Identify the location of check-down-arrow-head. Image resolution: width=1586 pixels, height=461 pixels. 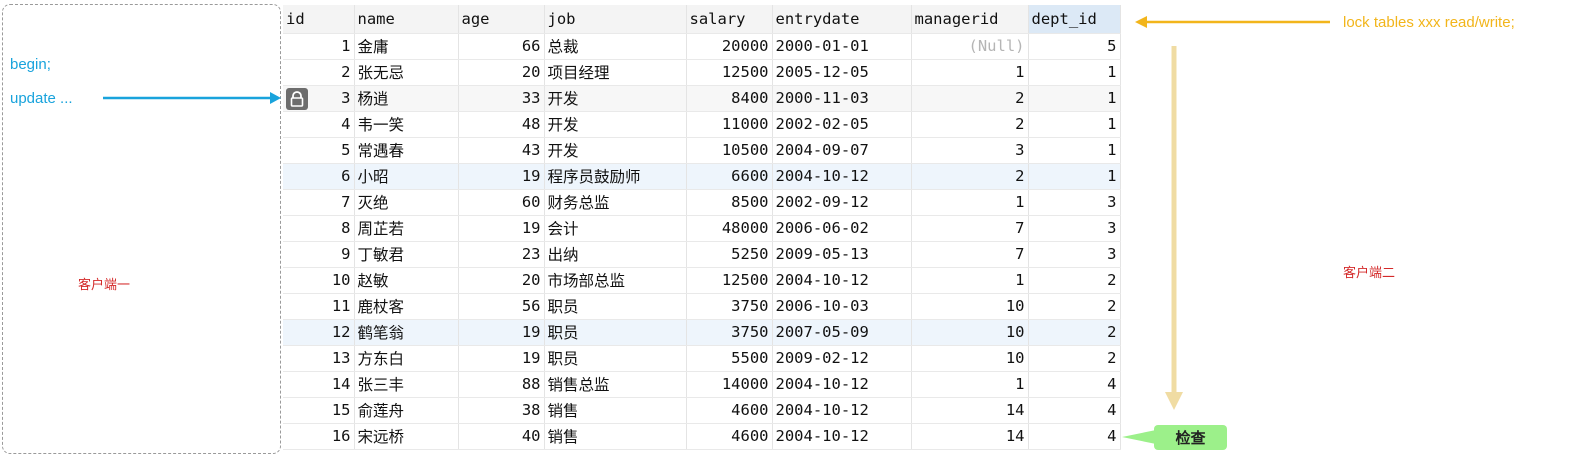
(1174, 401).